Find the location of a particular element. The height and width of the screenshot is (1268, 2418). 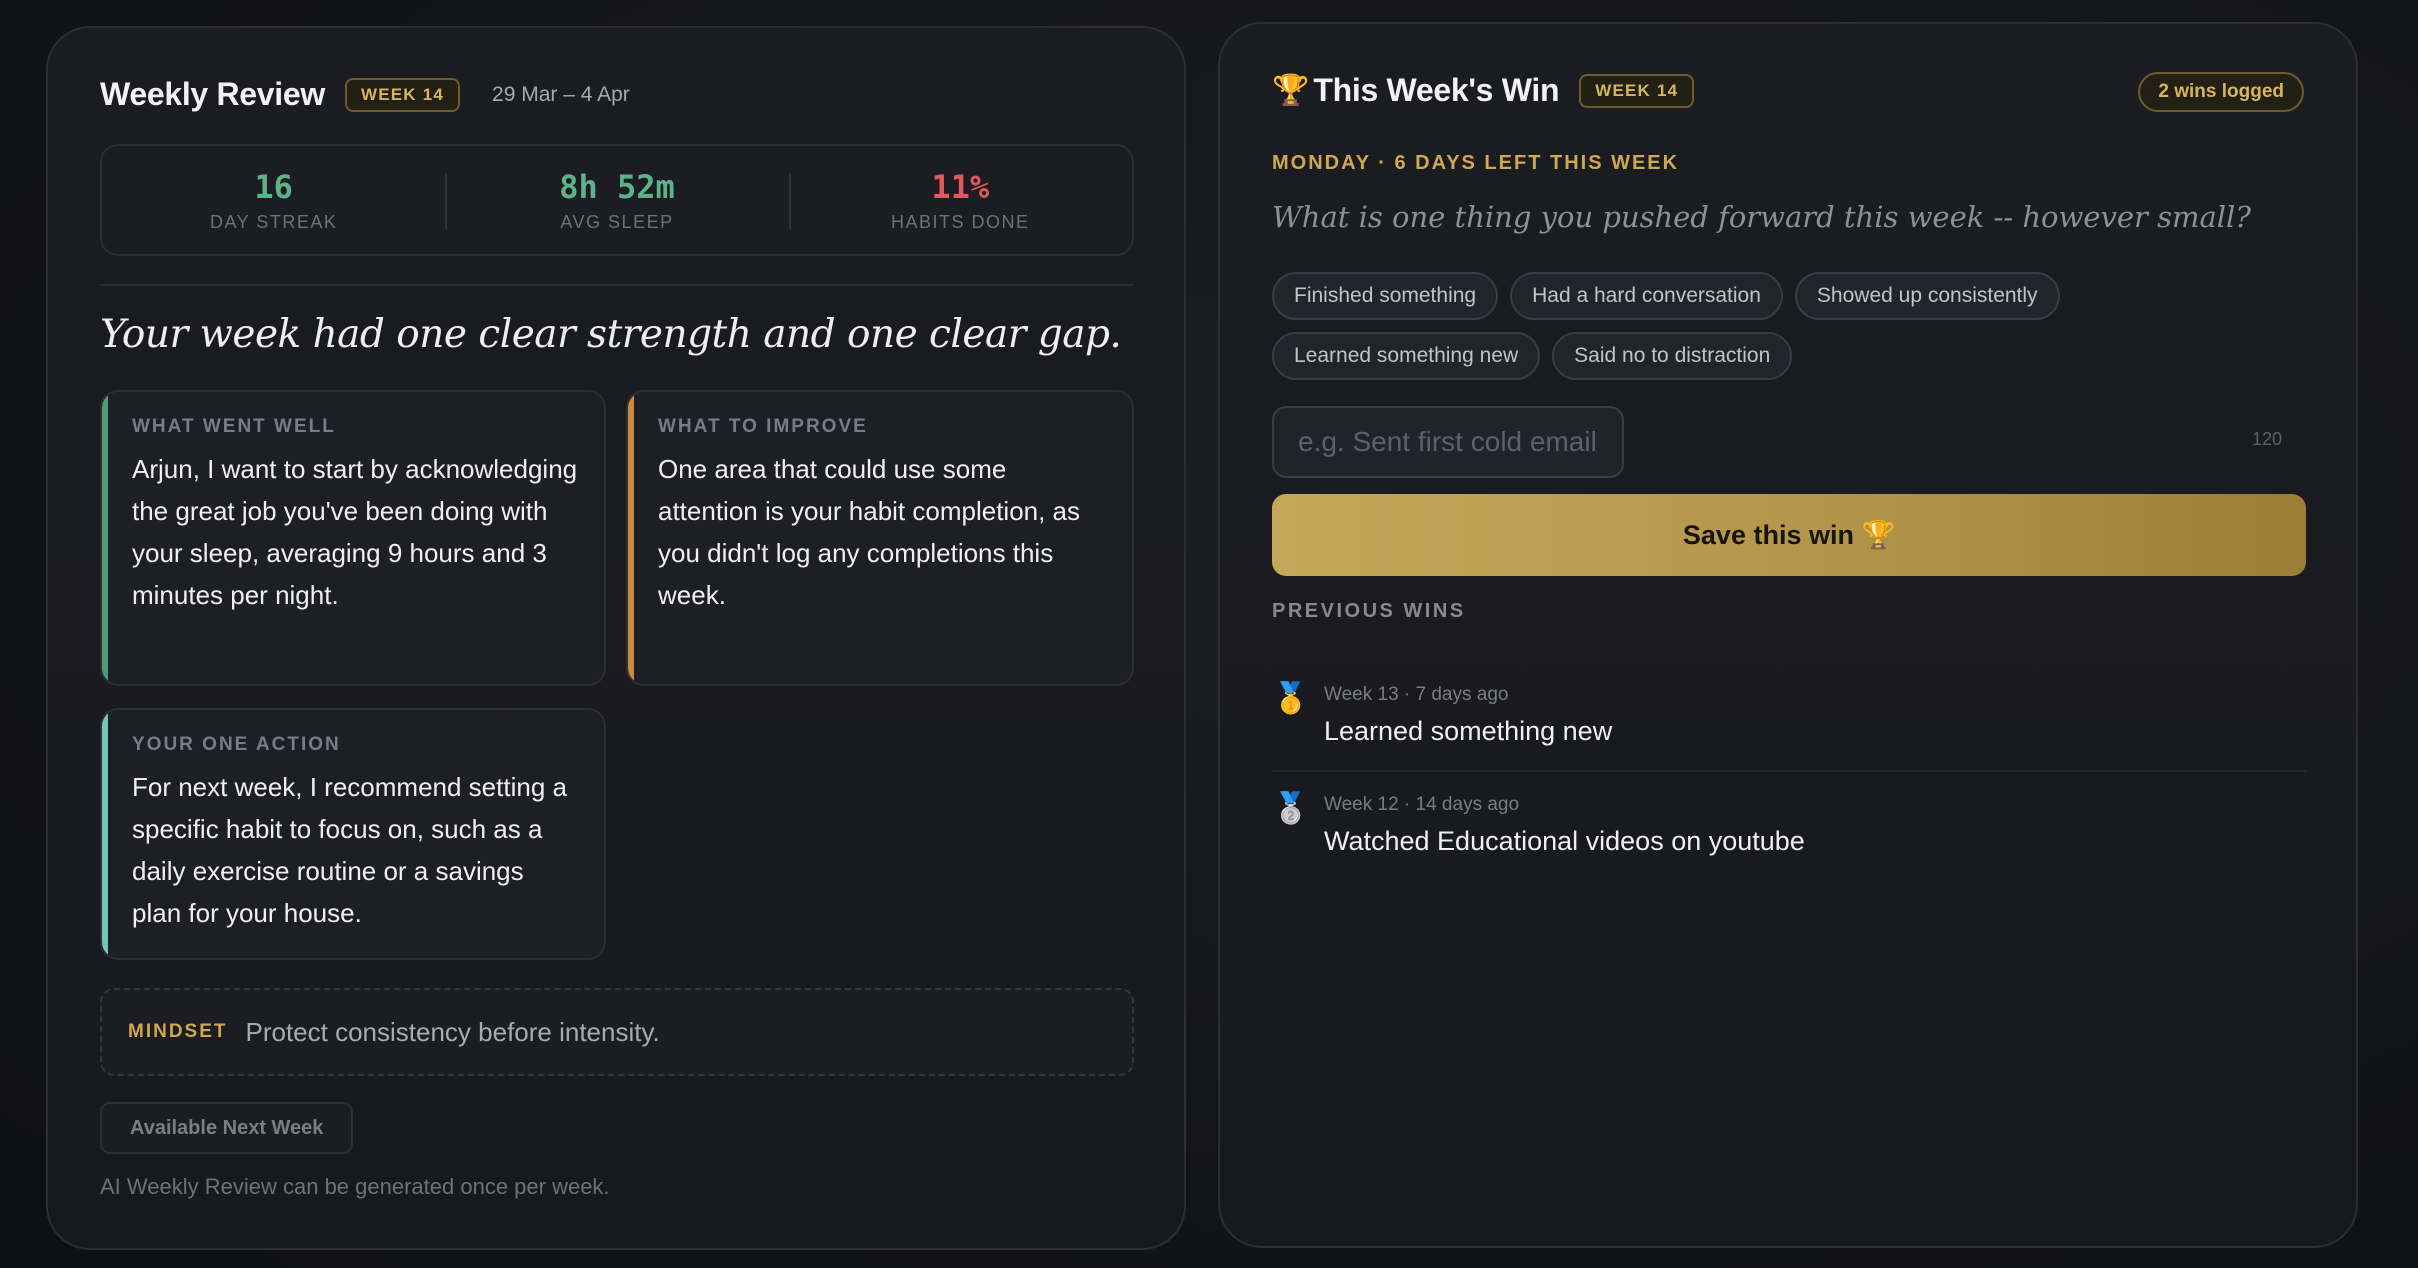

review-header: Weekly Review WEEK 14 29 Mar – 4 Apr is located at coordinates (365, 94).